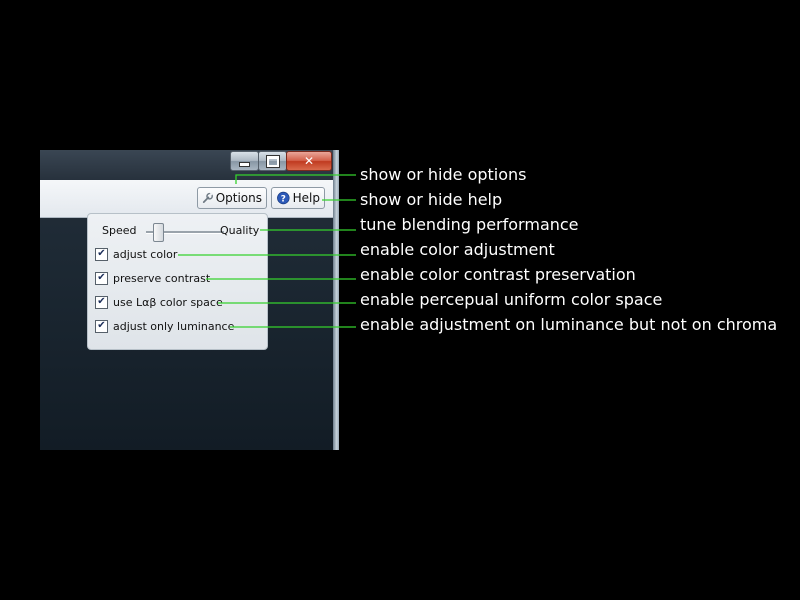  Describe the element at coordinates (431, 199) in the screenshot. I see `annotation-help: show or hide help` at that location.